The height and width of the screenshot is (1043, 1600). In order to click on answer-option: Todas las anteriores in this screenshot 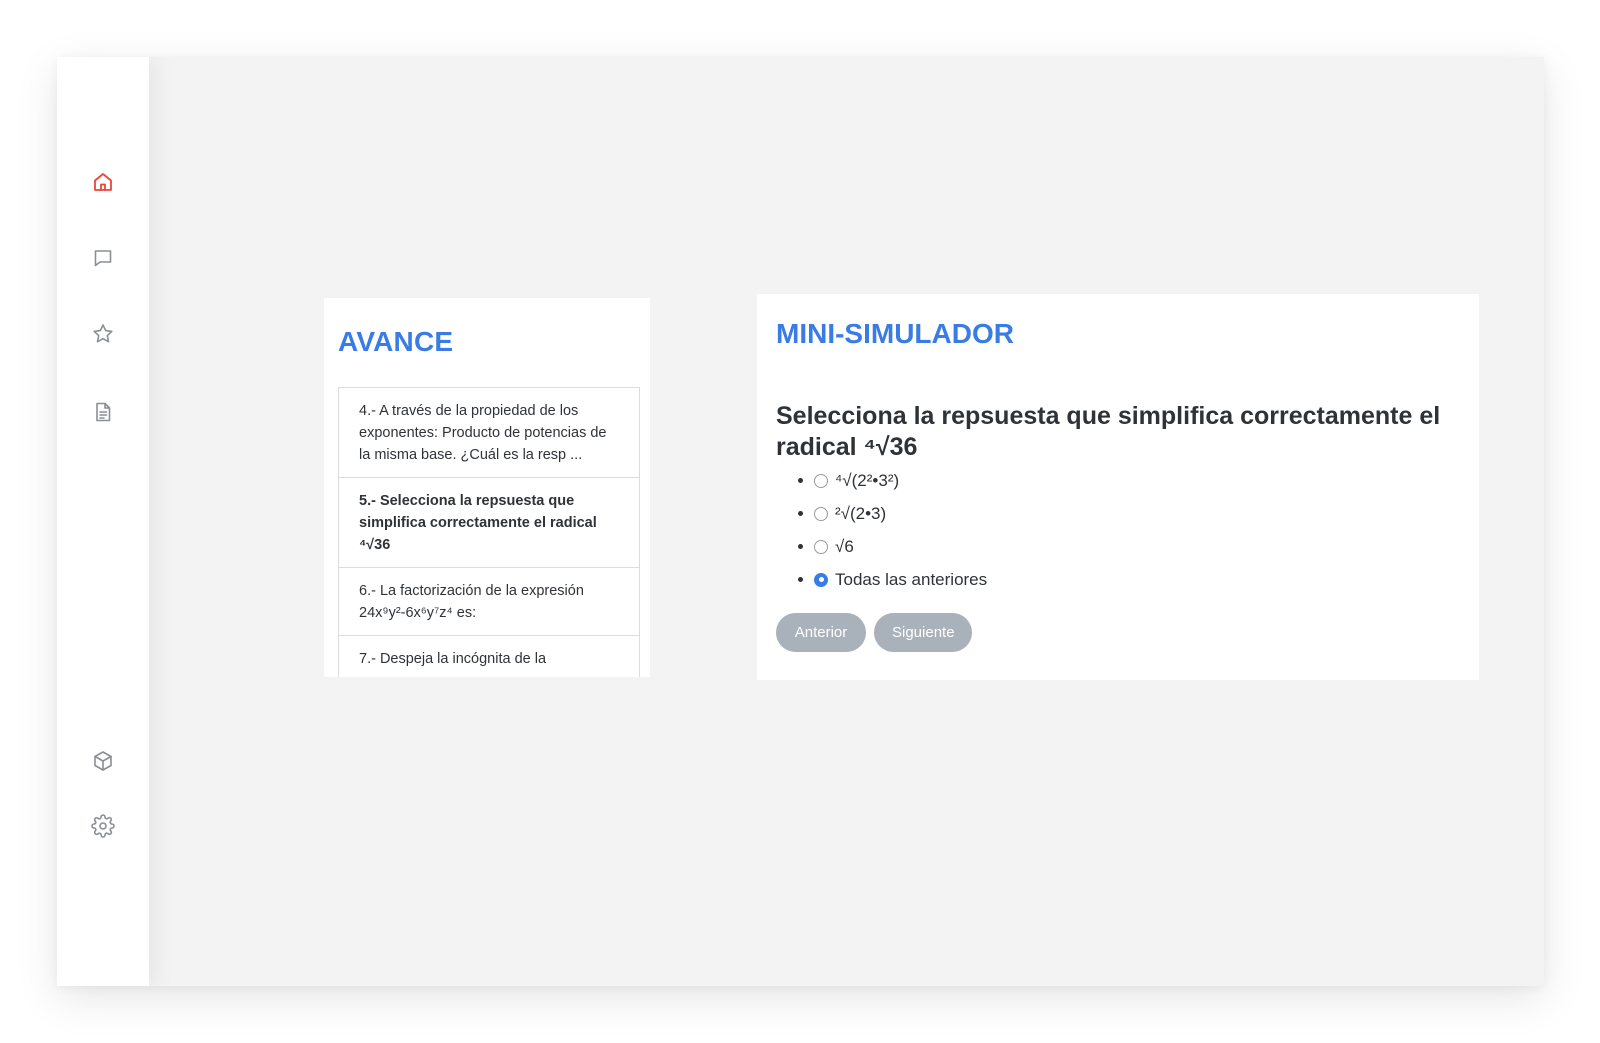, I will do `click(881, 579)`.